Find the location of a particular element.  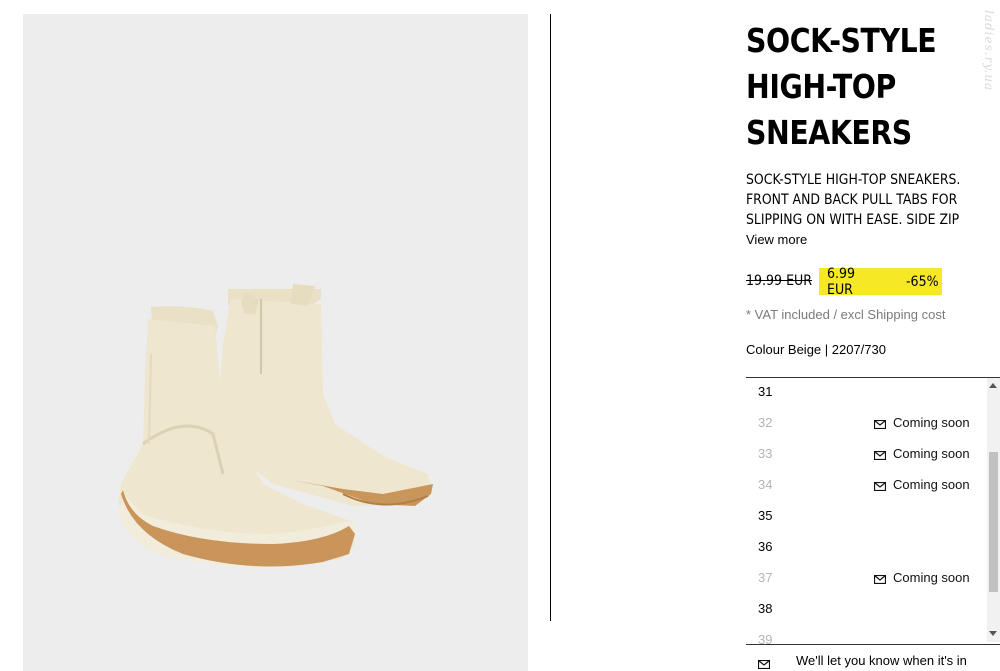

watermark: ladies.ry.ua is located at coordinates (989, 51).